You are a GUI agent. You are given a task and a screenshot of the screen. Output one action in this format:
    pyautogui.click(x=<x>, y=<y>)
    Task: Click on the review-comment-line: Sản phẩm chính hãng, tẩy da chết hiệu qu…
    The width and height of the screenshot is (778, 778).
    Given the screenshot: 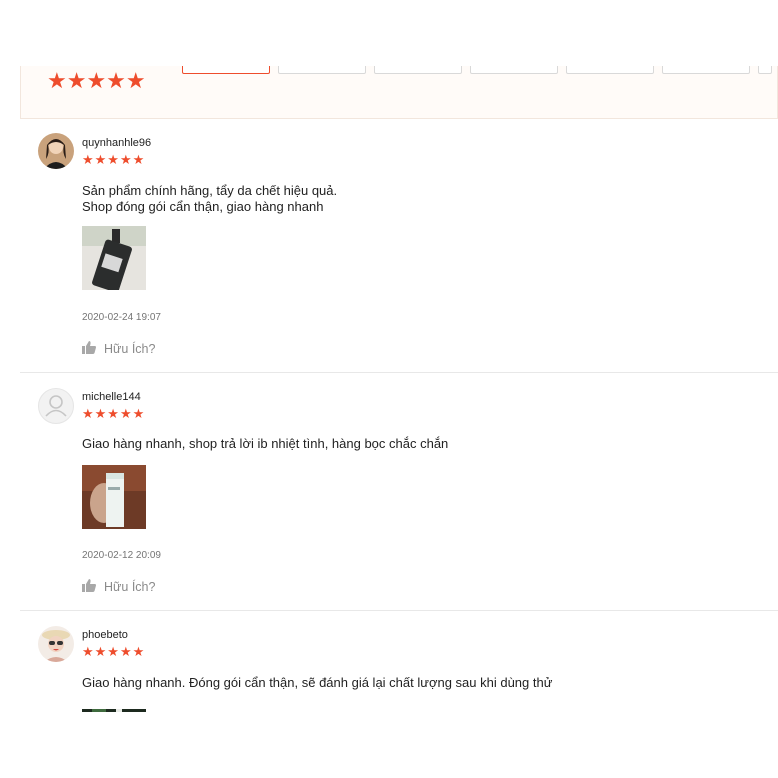 What is the action you would take?
    pyautogui.click(x=210, y=190)
    